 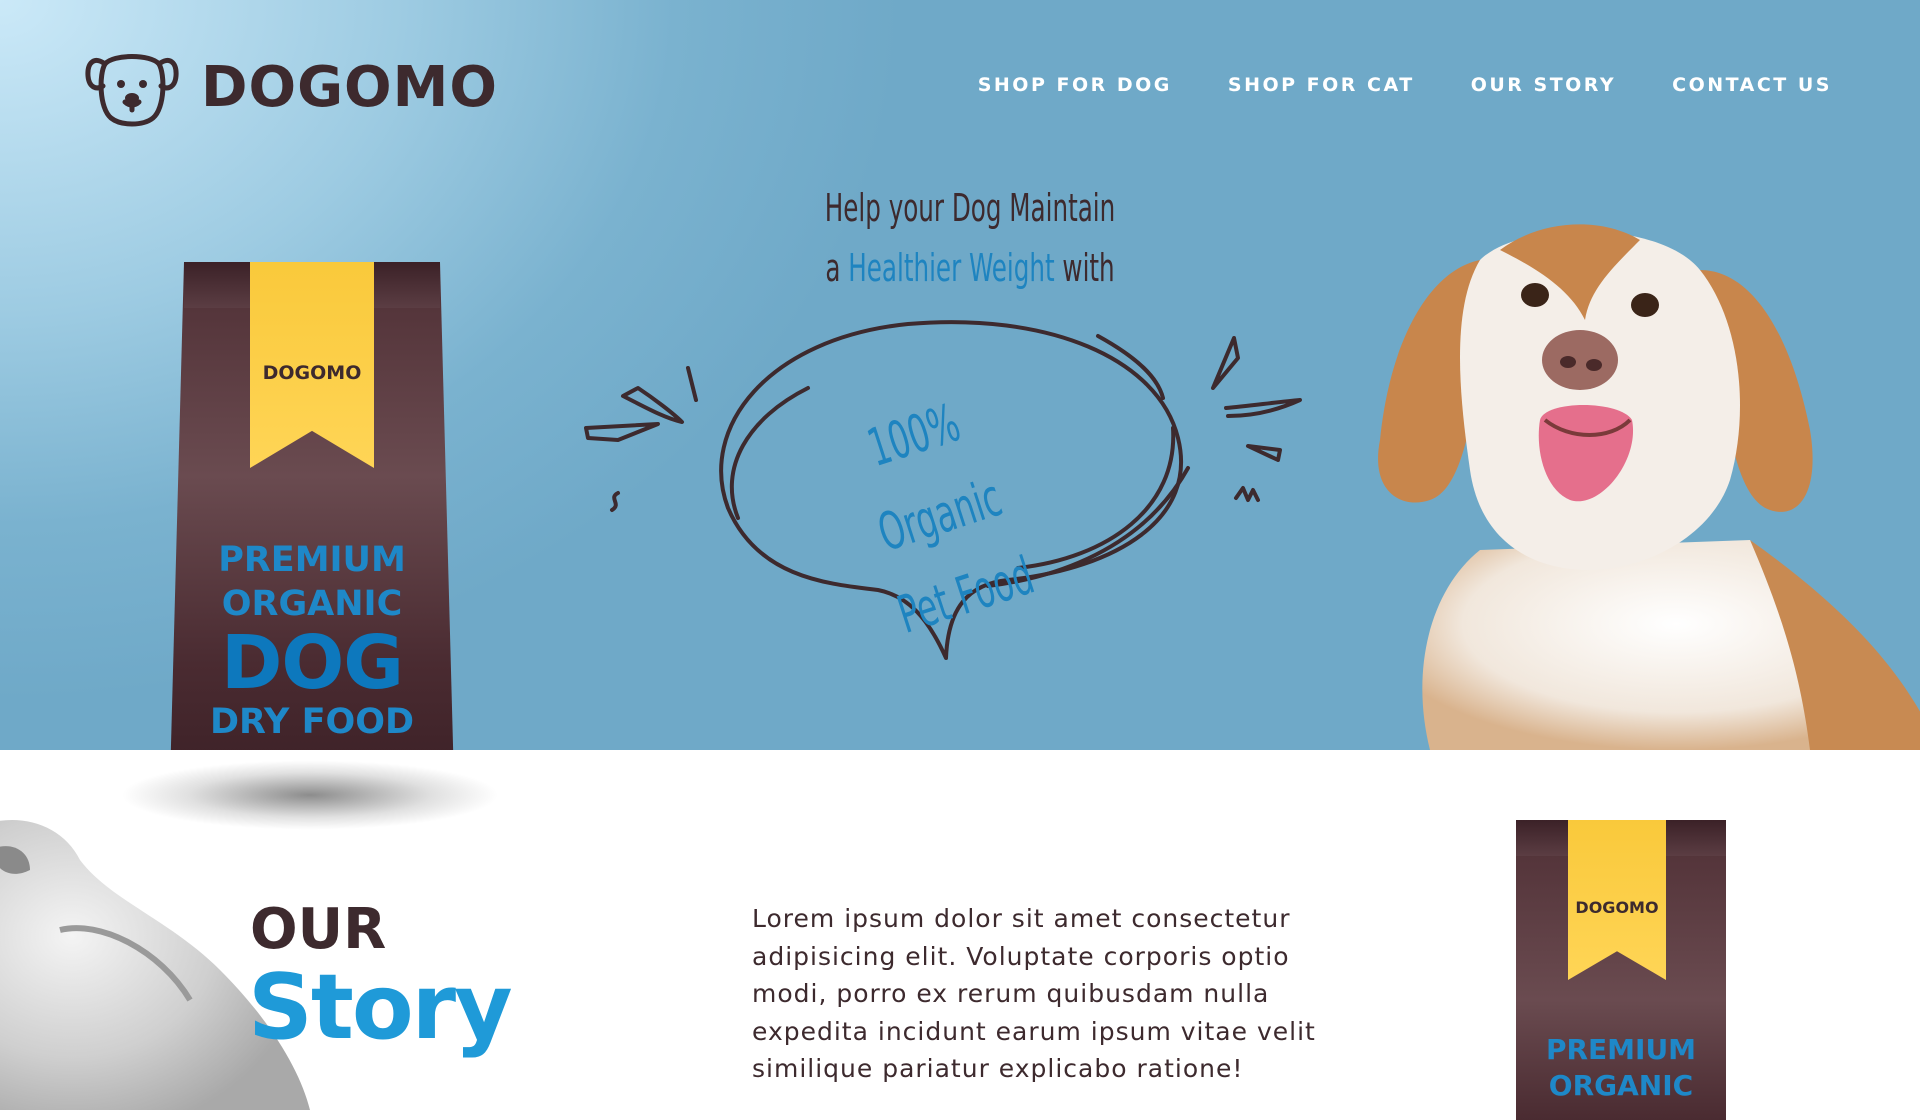 I want to click on product-bag-small: DOGOMO PREMIUM ORGANIC, so click(x=1621, y=970).